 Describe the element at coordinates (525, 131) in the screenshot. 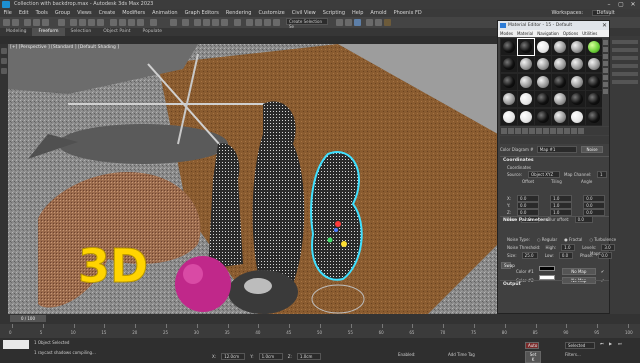

I see `reset-map-icon` at that location.